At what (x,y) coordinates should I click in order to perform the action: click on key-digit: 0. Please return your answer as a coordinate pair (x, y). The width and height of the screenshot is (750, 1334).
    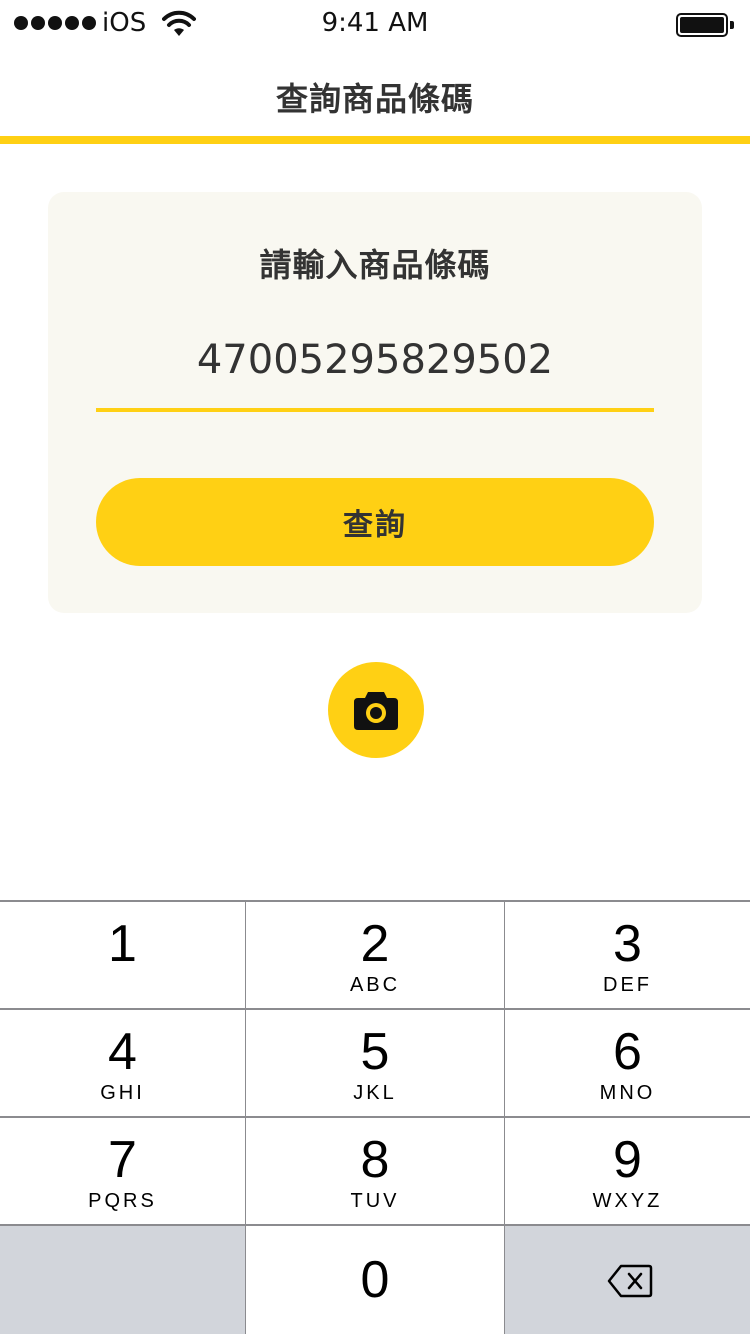
    Looking at the image, I should click on (375, 1280).